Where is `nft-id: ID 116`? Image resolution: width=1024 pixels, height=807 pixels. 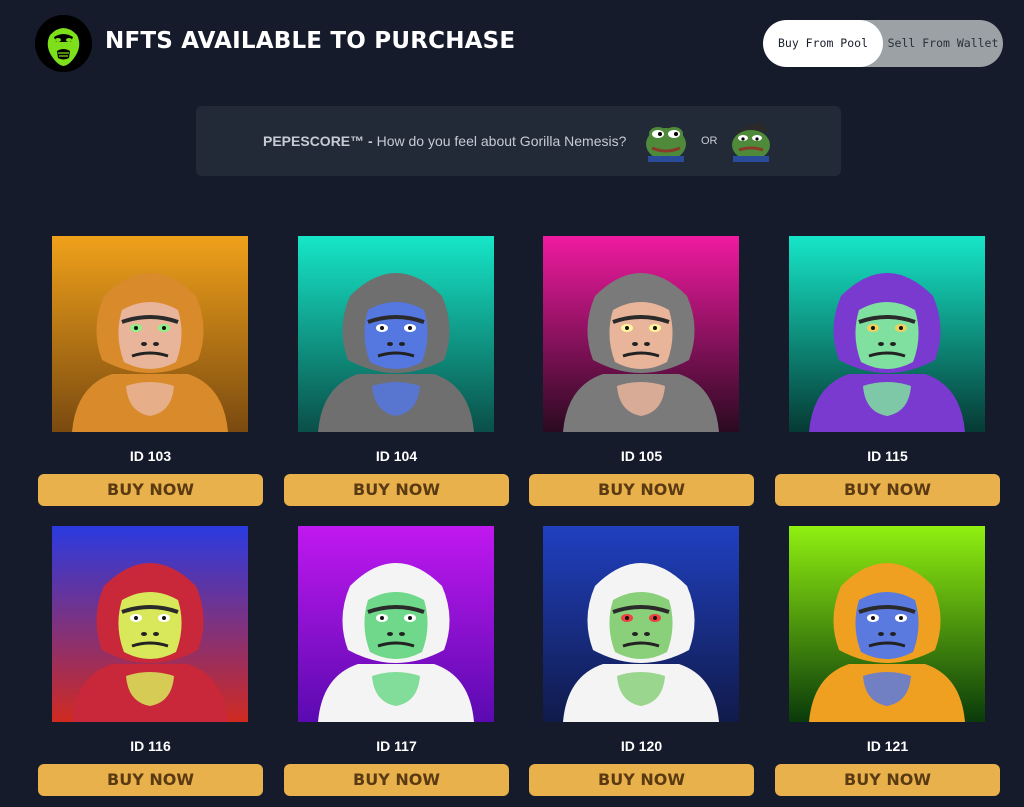 nft-id: ID 116 is located at coordinates (150, 746).